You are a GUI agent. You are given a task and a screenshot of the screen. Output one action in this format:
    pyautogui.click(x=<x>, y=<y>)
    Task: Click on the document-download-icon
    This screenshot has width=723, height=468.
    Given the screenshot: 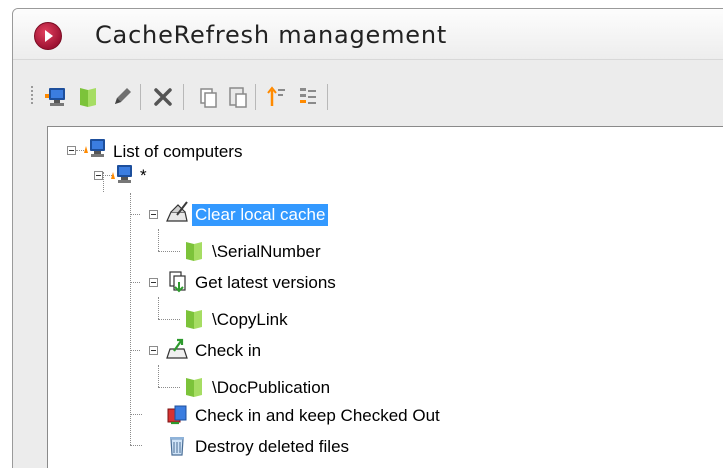 What is the action you would take?
    pyautogui.click(x=177, y=282)
    